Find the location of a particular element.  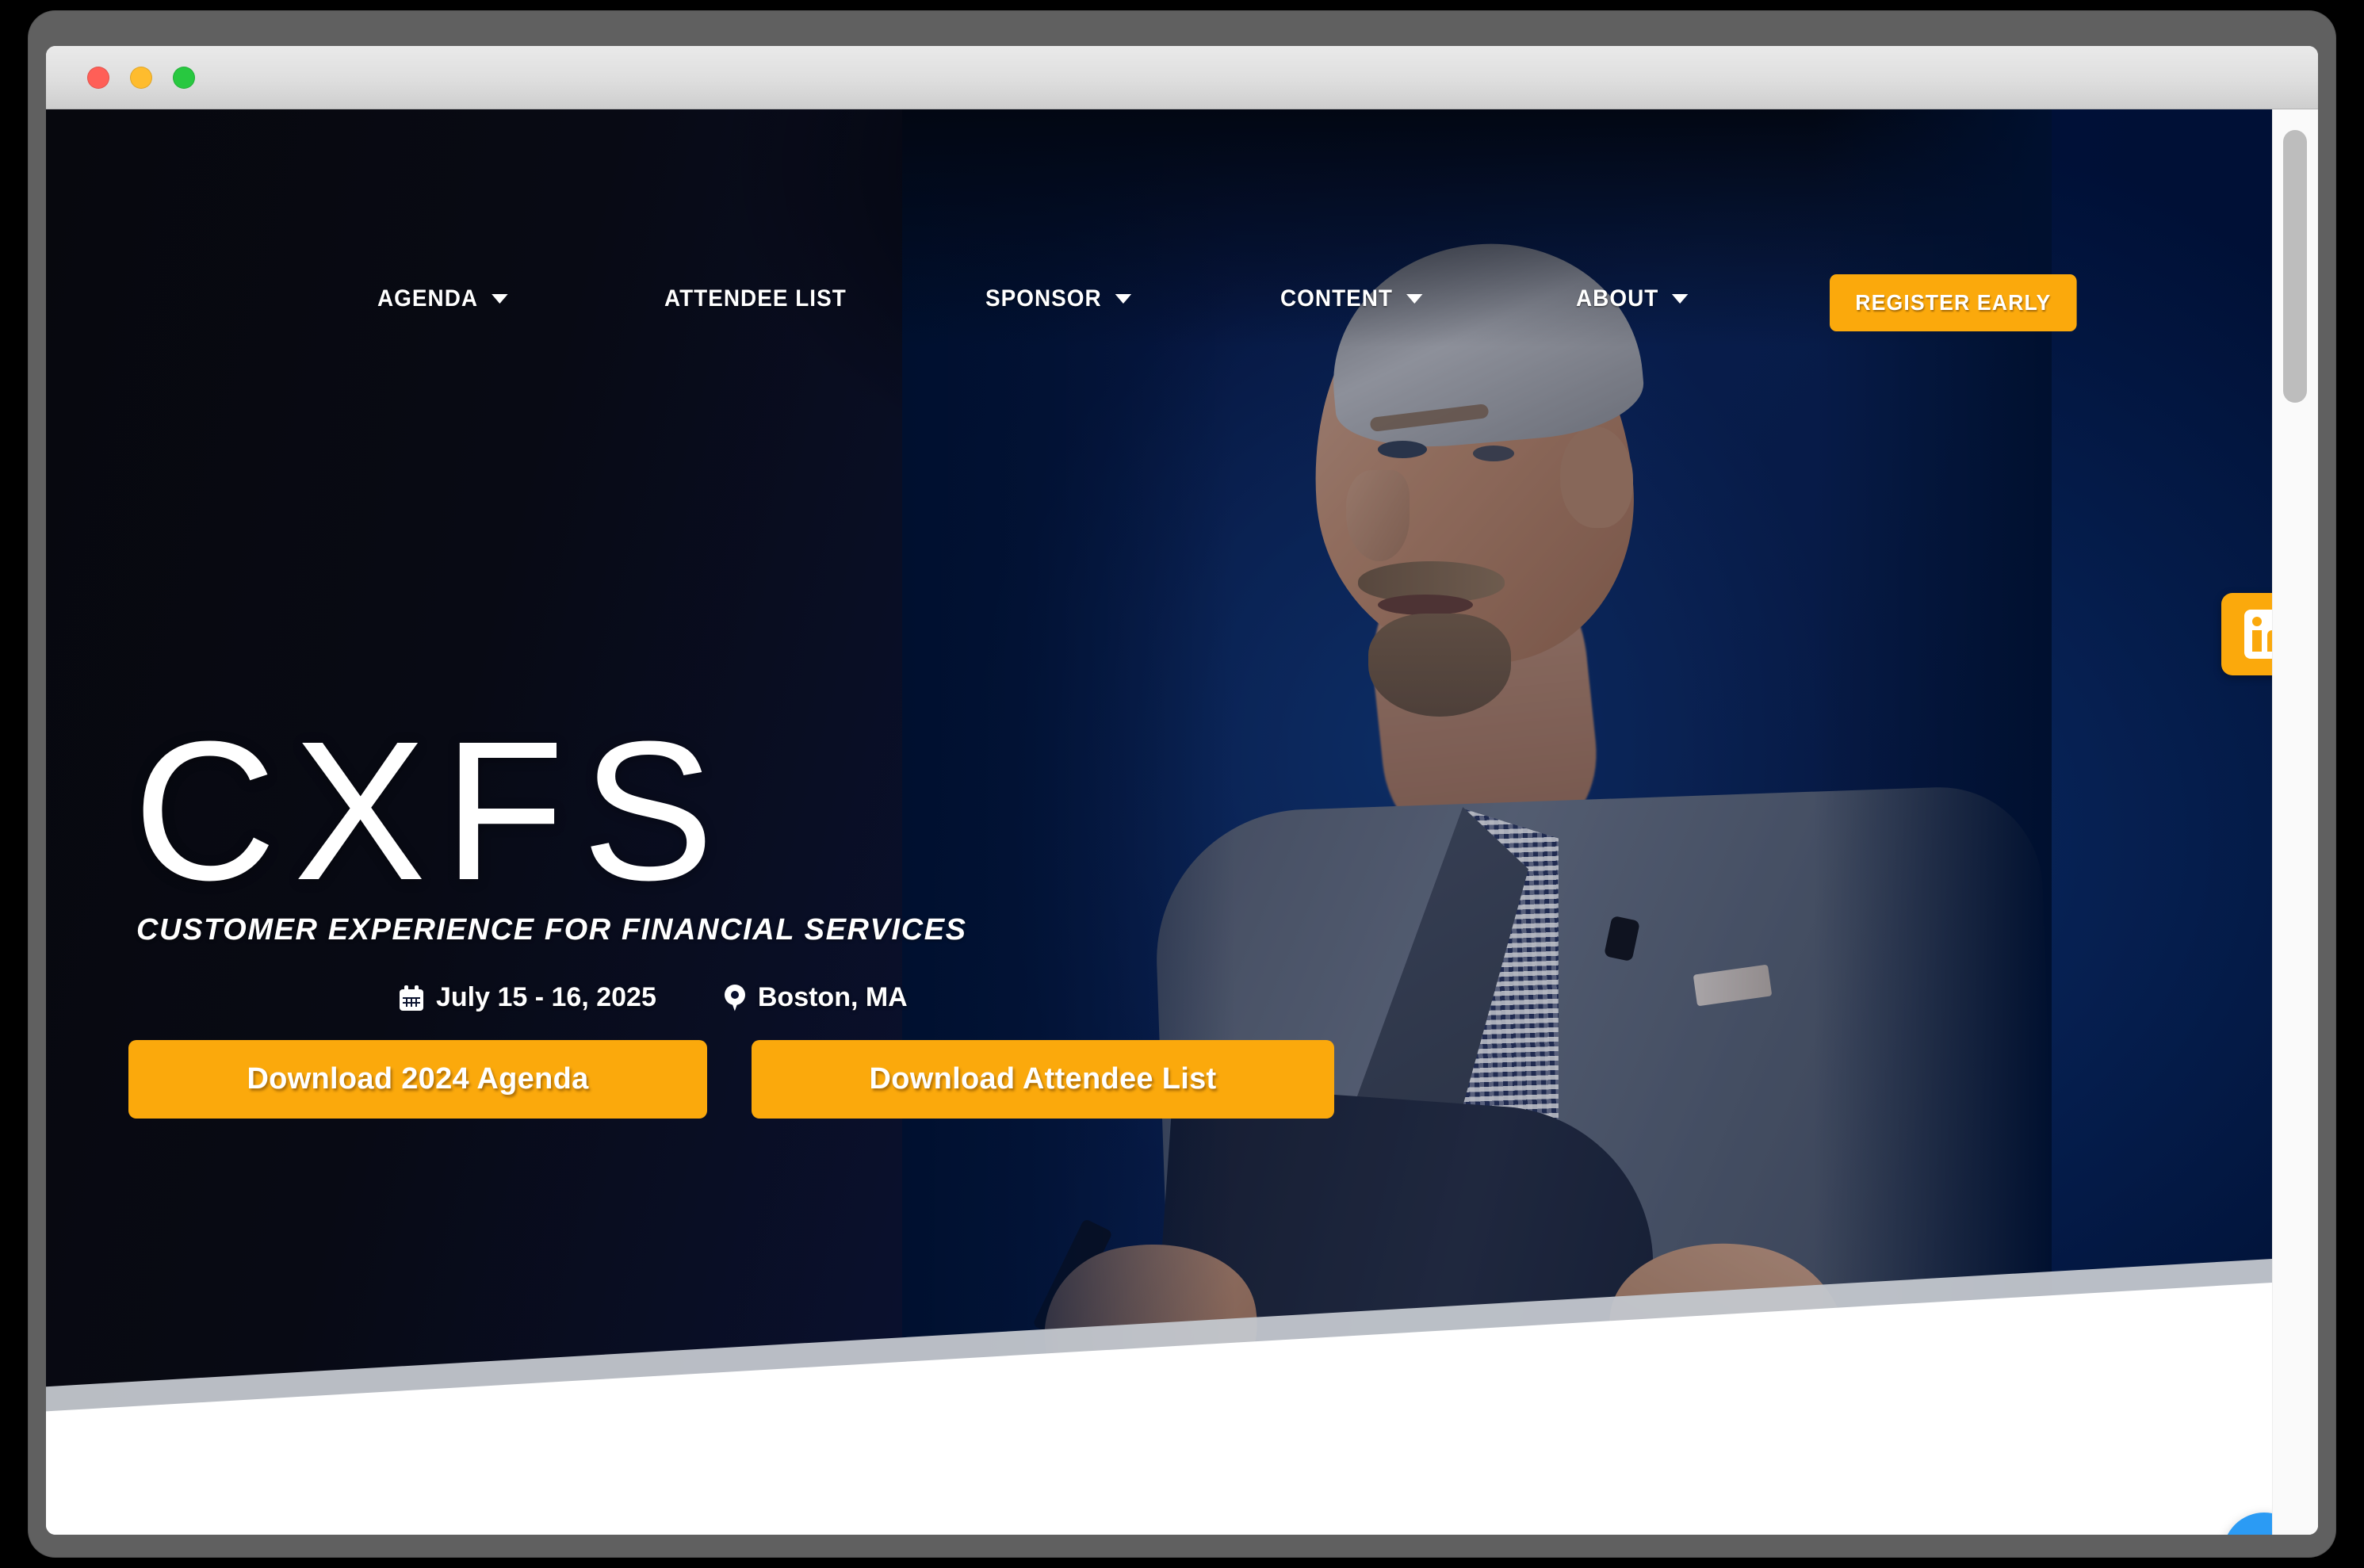

event-date-text: July 15 - 16, 2025 is located at coordinates (546, 997).